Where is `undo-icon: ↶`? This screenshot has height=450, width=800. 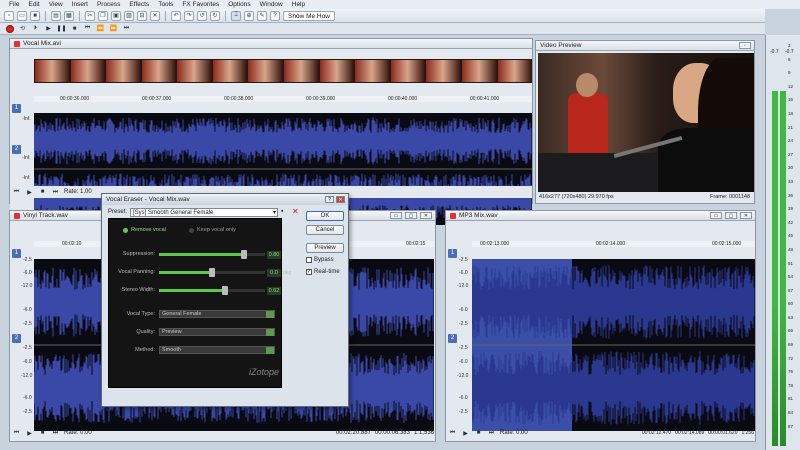 undo-icon: ↶ is located at coordinates (176, 15).